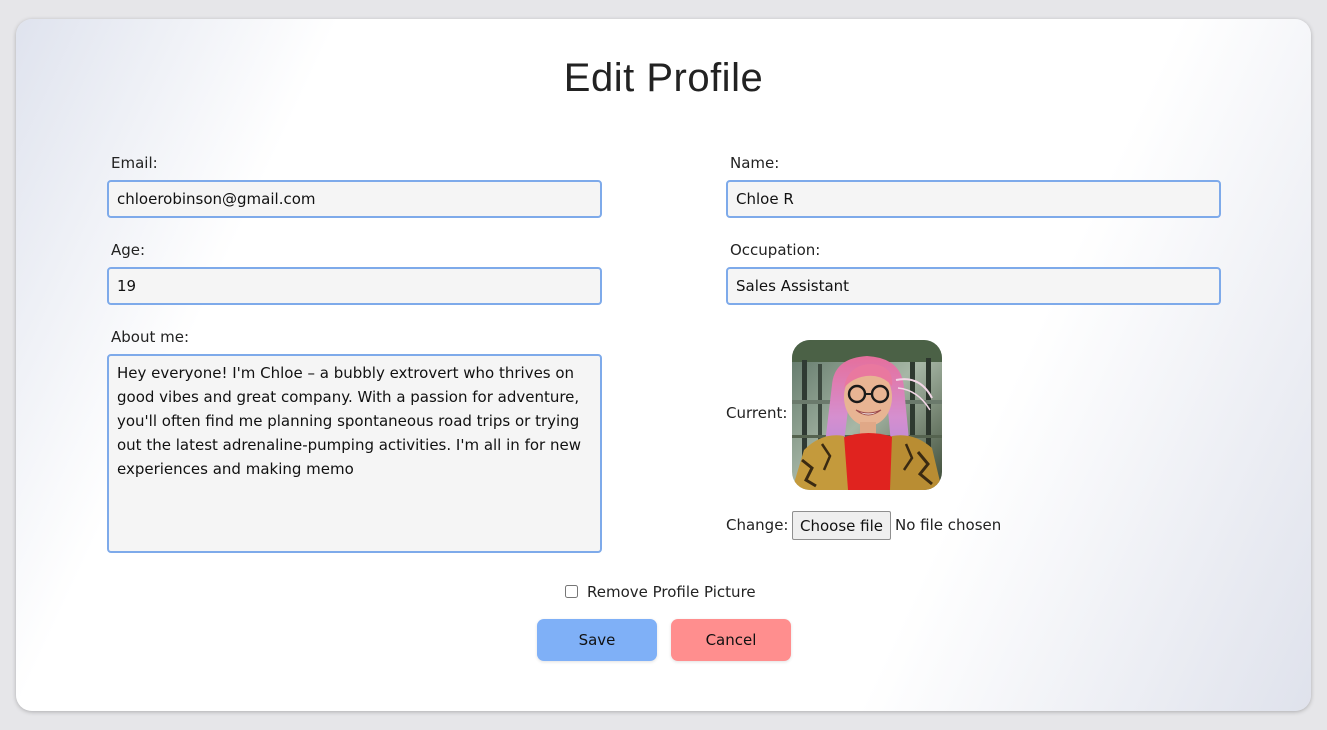 The width and height of the screenshot is (1327, 730). Describe the element at coordinates (973, 199) in the screenshot. I see `name-field` at that location.